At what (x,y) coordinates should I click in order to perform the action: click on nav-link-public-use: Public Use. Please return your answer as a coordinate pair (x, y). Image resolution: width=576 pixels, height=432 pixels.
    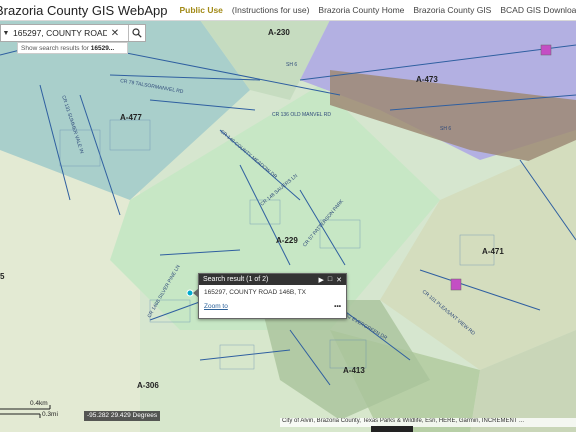
    Looking at the image, I should click on (200, 10).